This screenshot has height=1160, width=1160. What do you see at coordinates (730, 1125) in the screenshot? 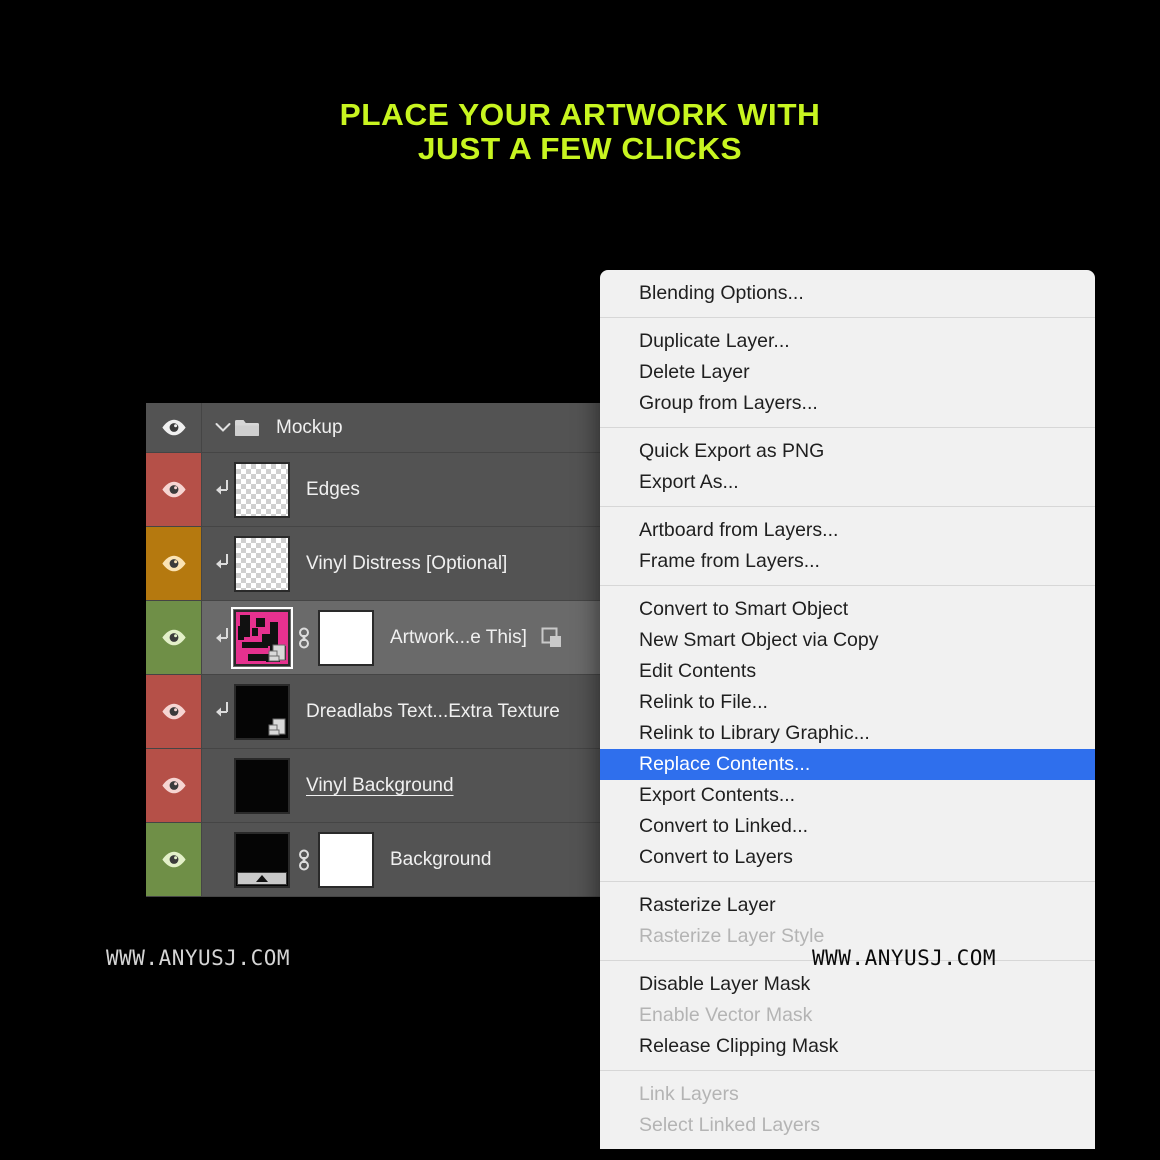
I see `menu-item: Select Linked Layers` at bounding box center [730, 1125].